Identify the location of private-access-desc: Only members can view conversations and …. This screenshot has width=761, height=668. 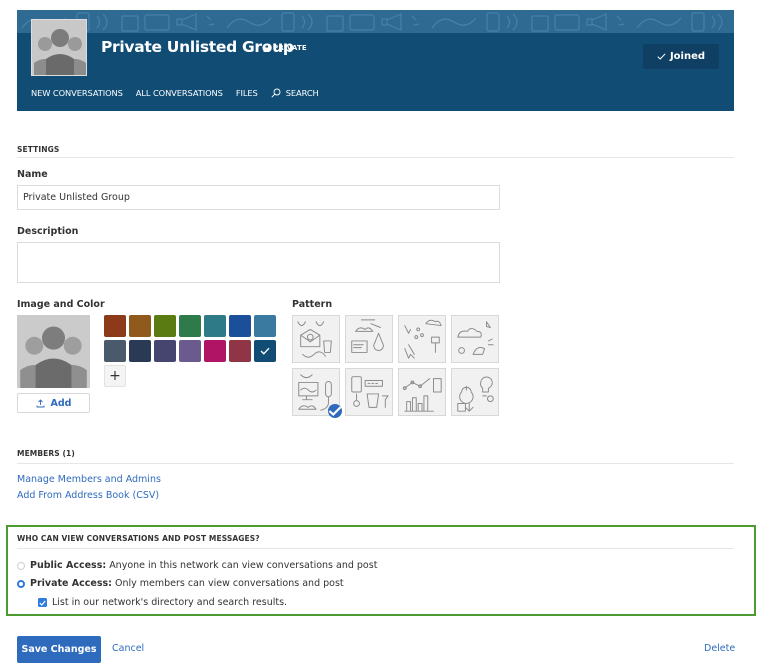
(229, 583).